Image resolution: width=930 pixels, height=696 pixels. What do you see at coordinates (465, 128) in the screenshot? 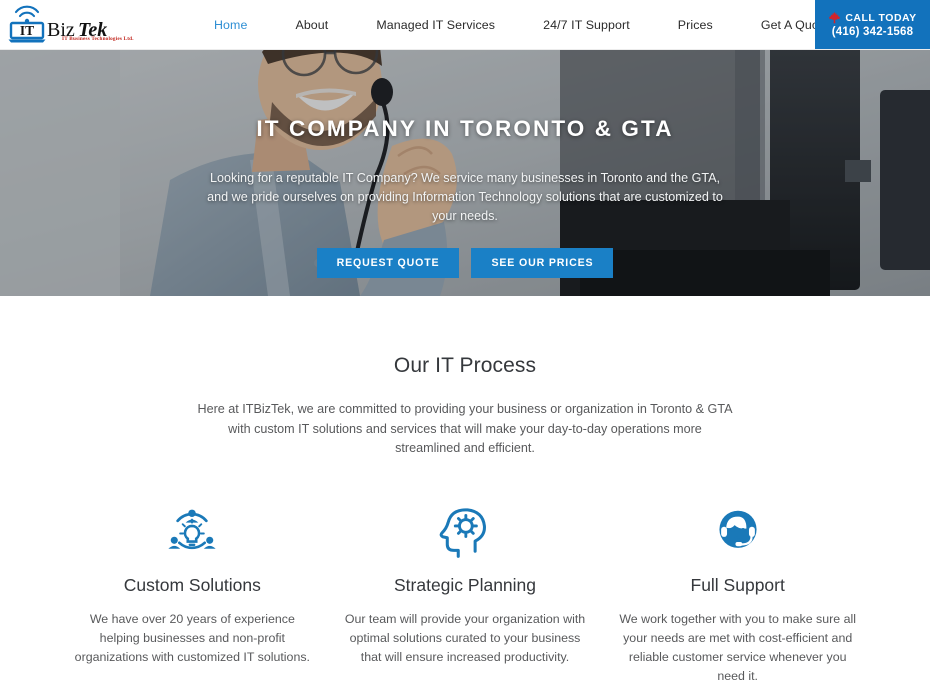
I see `hero-title: IT COMPANY IN TORONTO & GTA` at bounding box center [465, 128].